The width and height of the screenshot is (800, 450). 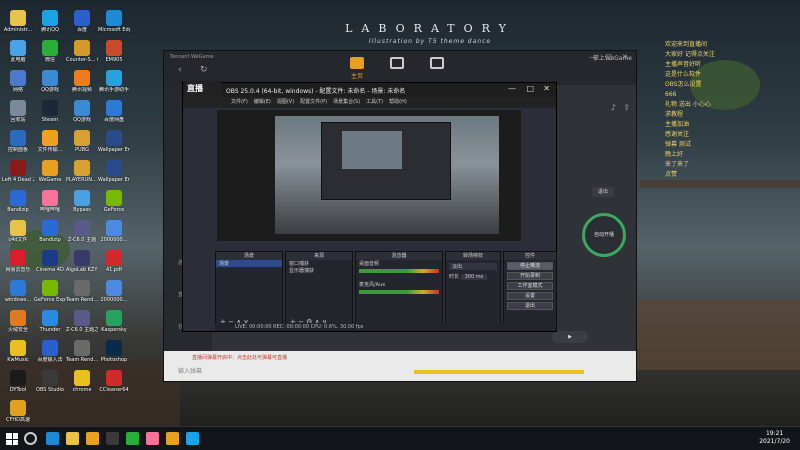 What do you see at coordinates (82, 327) in the screenshot?
I see `desktop-icon: Z-C6.0 主题之窗` at bounding box center [82, 327].